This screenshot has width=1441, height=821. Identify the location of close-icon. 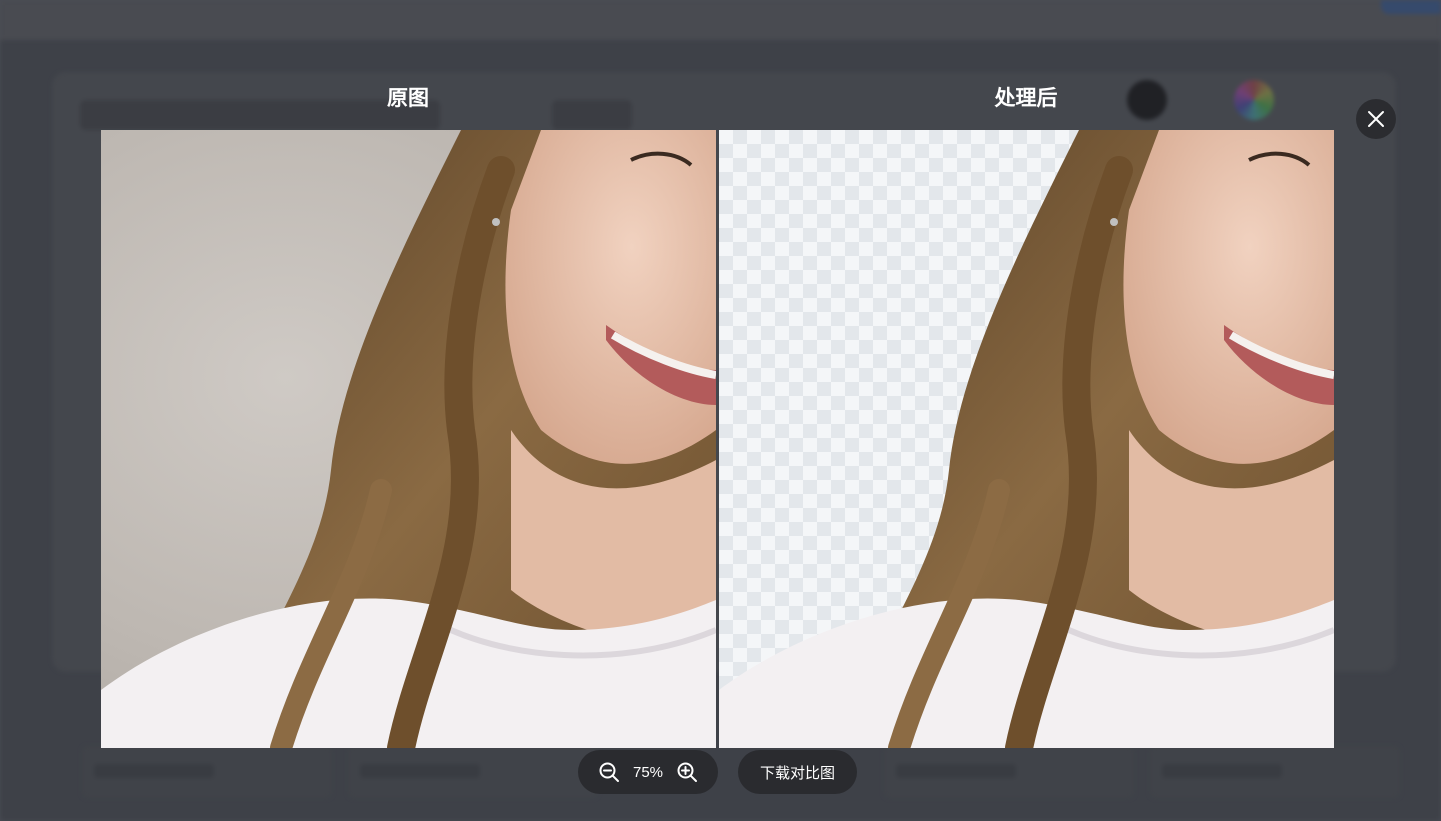
(1376, 119).